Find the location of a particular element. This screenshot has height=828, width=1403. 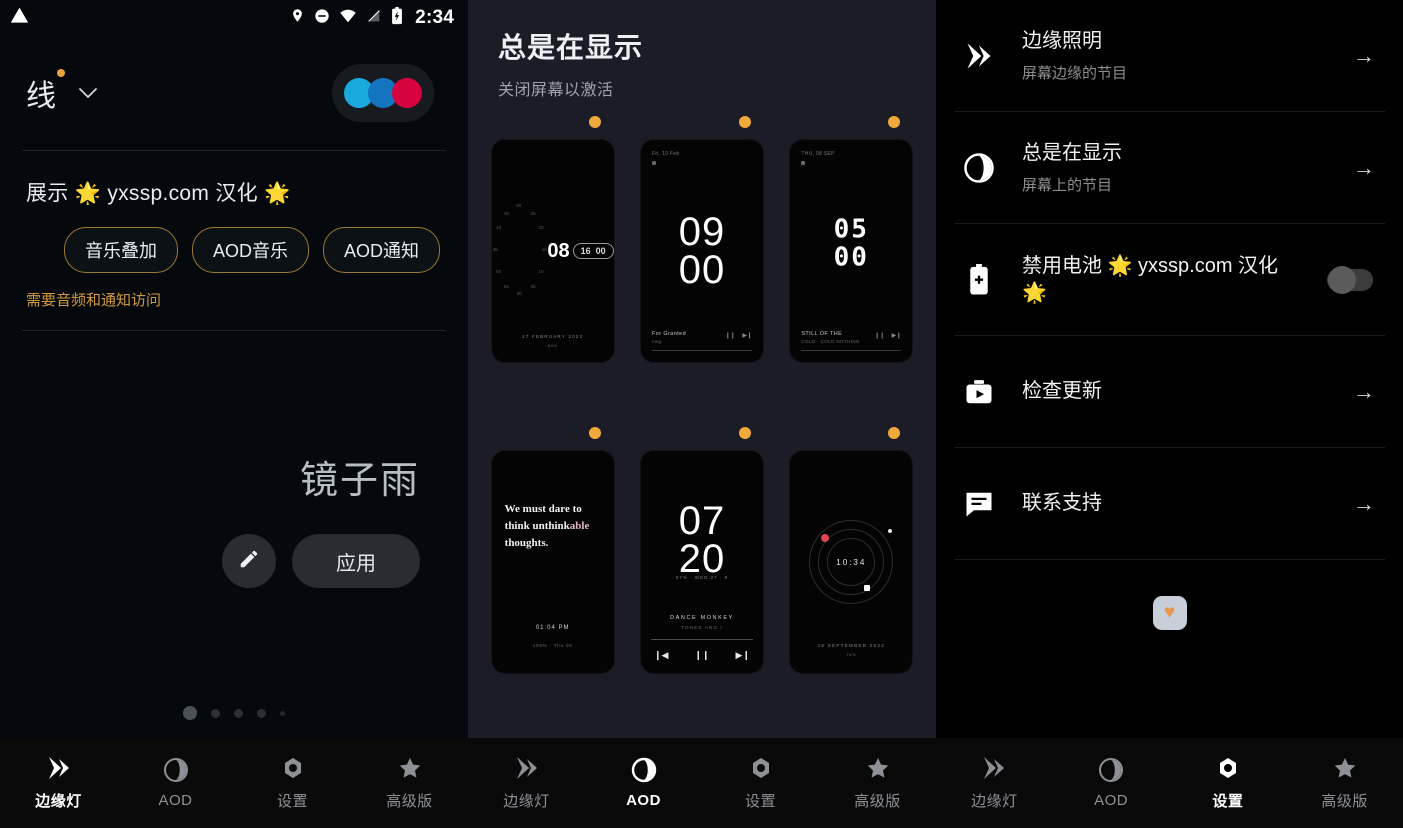

aod-card-orbit: 10:34 19 SEPTEMBER 2022 74% is located at coordinates (851, 582).